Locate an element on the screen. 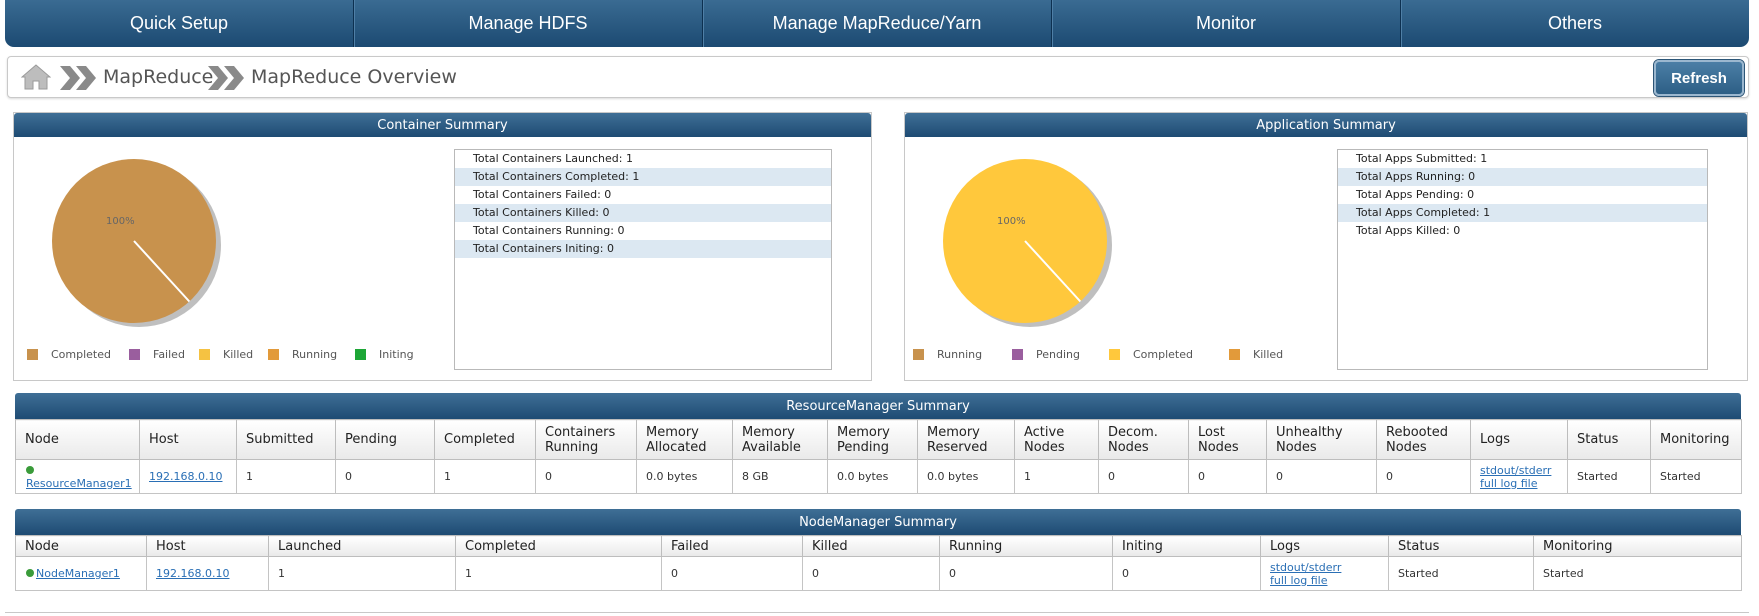 This screenshot has width=1759, height=616. cell-memory-allocated: 0.0 bytes is located at coordinates (684, 476).